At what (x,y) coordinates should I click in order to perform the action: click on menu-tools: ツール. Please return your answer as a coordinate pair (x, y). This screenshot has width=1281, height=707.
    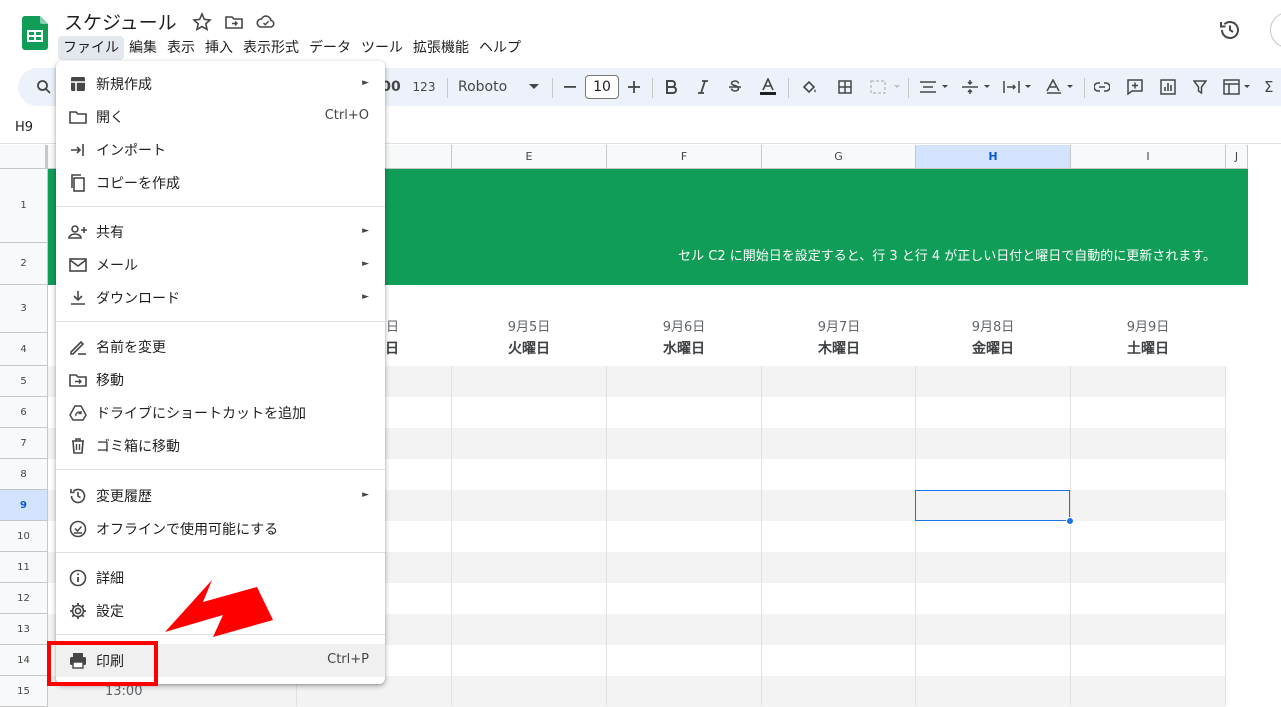
    Looking at the image, I should click on (382, 48).